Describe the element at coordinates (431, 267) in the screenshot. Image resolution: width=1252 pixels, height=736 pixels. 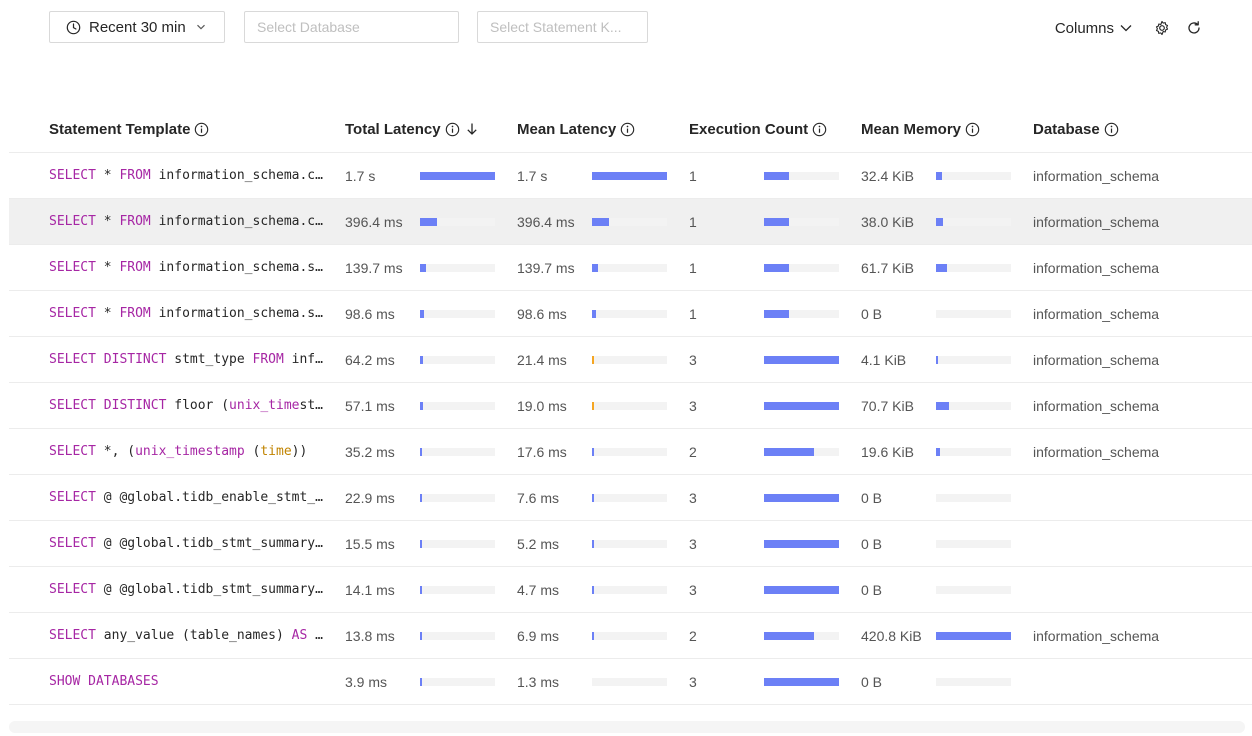
I see `total-cell: 139.7 ms` at that location.